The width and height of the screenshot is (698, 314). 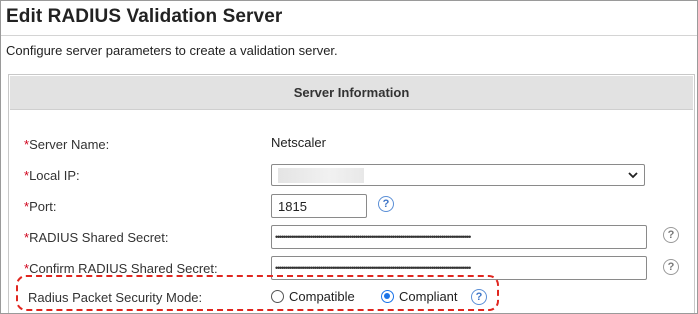 I want to click on server-name-value: Netscaler, so click(x=298, y=142).